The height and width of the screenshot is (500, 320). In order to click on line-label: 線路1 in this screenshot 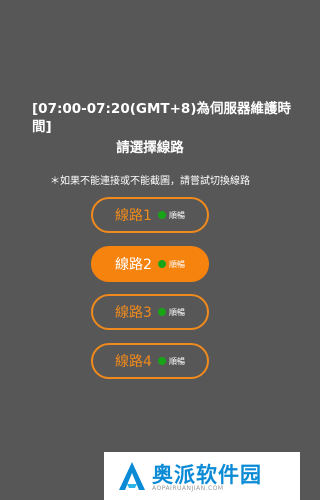, I will do `click(133, 216)`.